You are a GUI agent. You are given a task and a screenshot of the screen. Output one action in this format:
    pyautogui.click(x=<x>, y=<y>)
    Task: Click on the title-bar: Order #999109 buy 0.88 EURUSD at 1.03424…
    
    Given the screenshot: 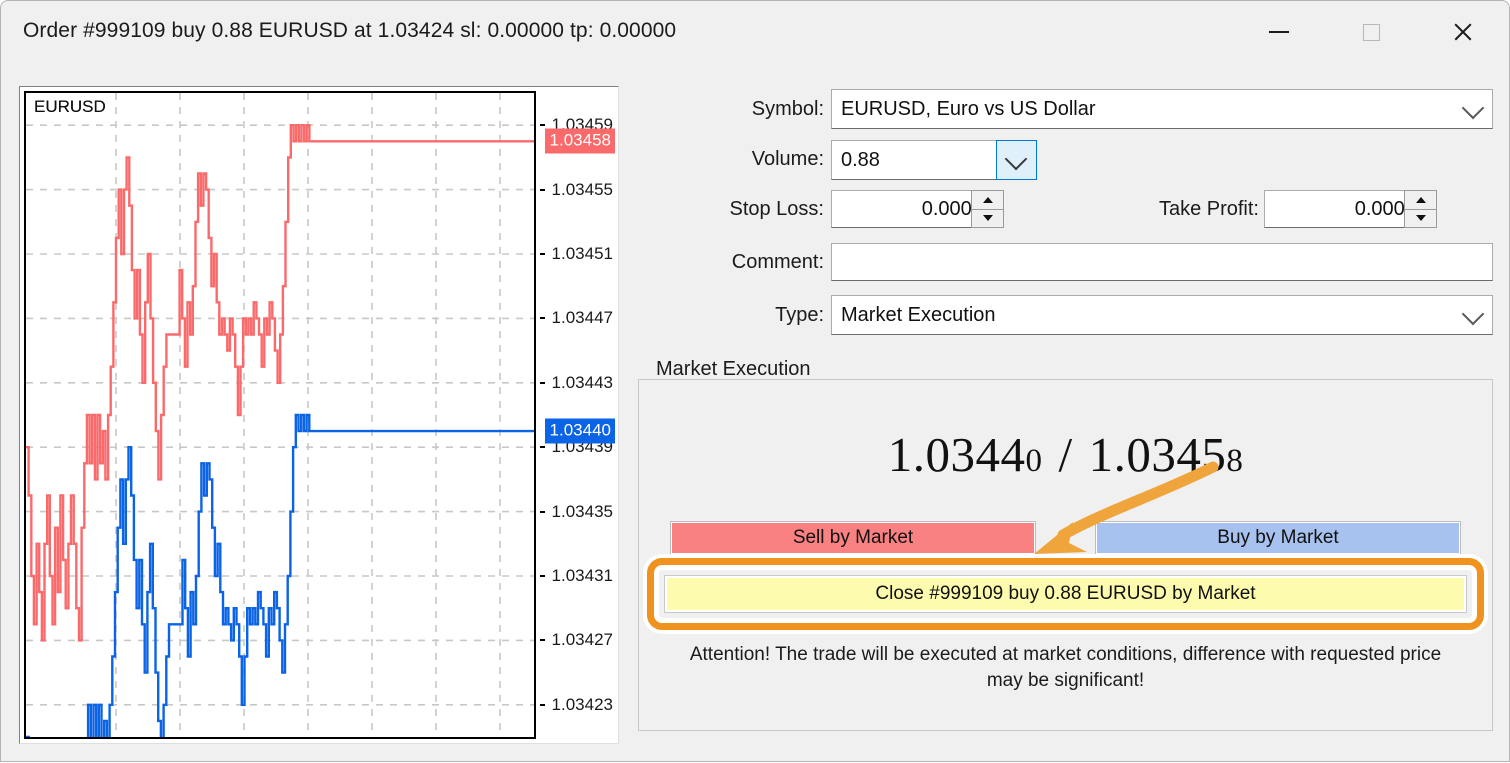 What is the action you would take?
    pyautogui.click(x=755, y=32)
    